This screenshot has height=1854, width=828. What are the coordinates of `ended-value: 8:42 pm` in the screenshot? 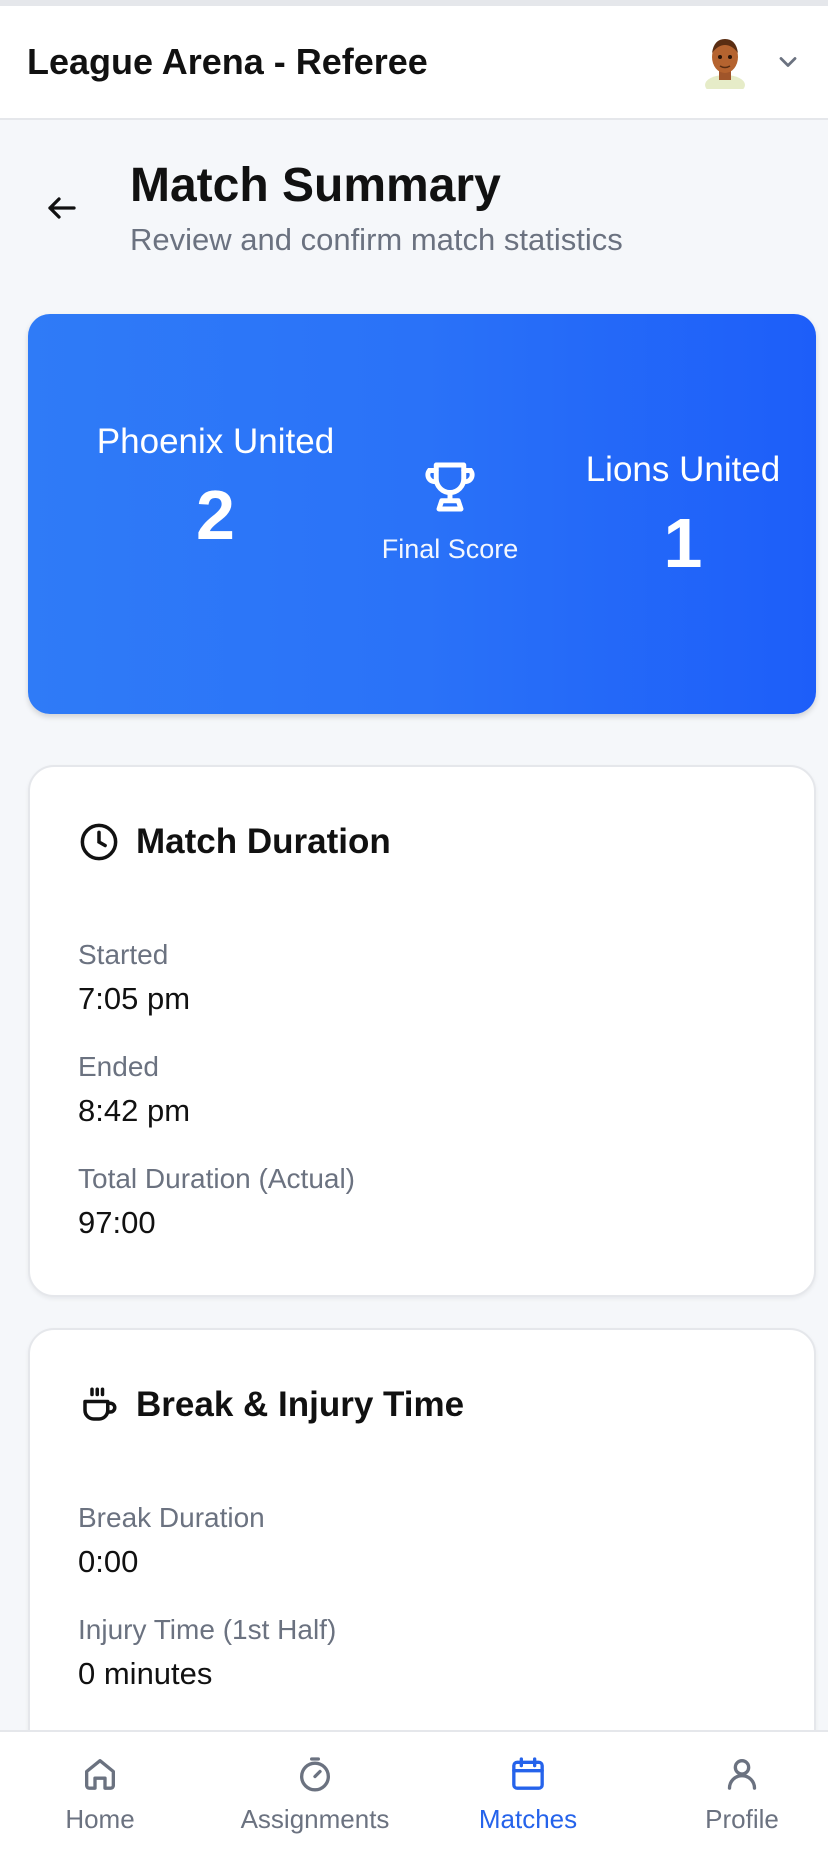 It's located at (134, 1110).